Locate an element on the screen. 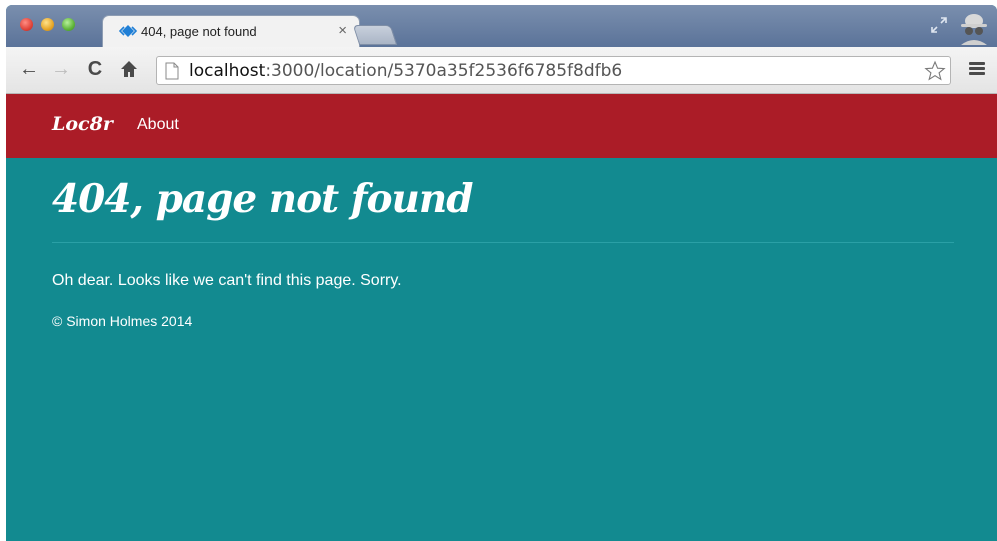  browser-tab: 404, page not found × is located at coordinates (231, 31).